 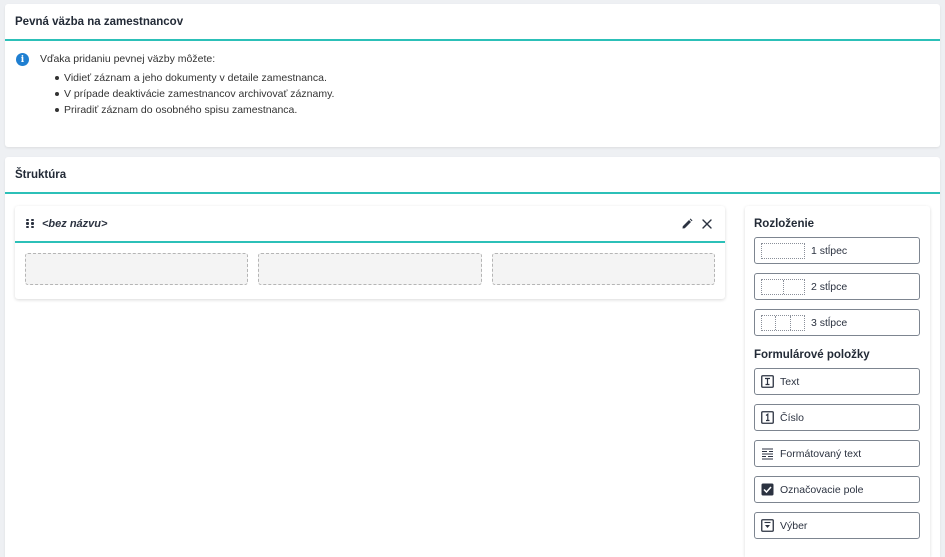 I want to click on layout-2-columns-button: 2 stĺpce, so click(x=837, y=286).